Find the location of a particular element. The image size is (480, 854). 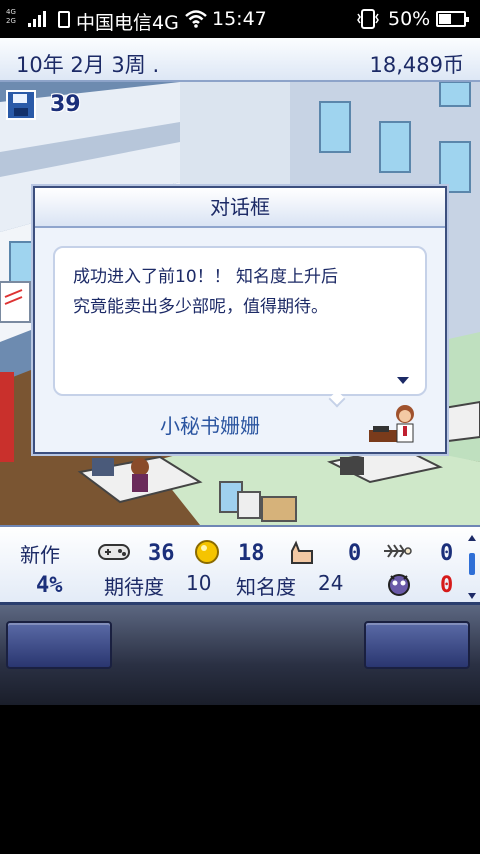

dialog-title: 对话框 is located at coordinates (240, 208).